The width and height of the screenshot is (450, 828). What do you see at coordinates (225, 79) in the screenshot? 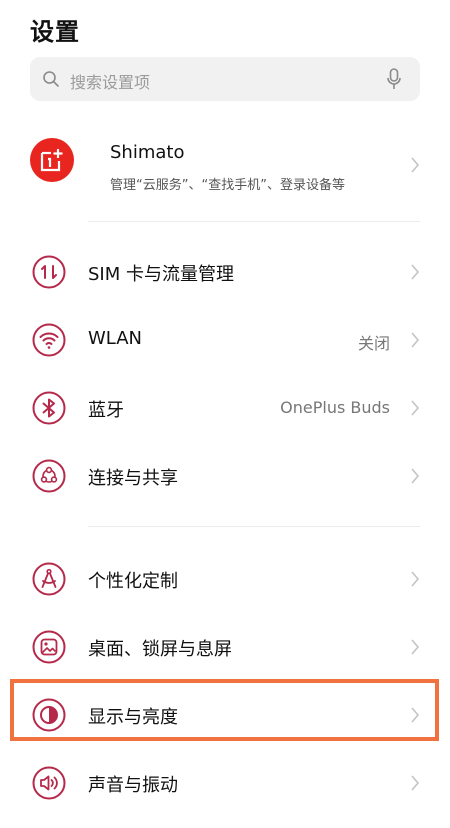
I see `search-bar: 搜索设置项` at bounding box center [225, 79].